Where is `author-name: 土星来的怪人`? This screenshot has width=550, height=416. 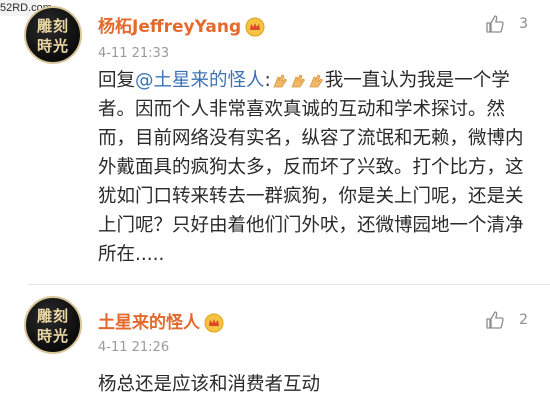
author-name: 土星来的怪人 is located at coordinates (161, 320).